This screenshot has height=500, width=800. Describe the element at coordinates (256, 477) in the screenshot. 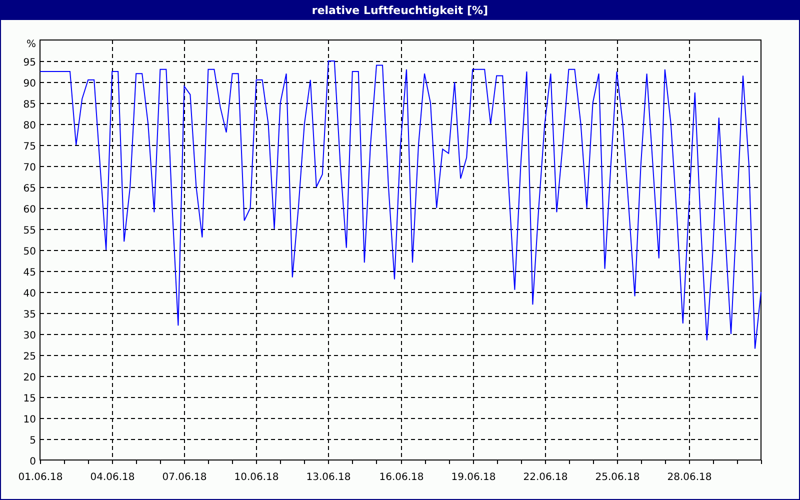

I see `axis-label: 10.06.18` at that location.